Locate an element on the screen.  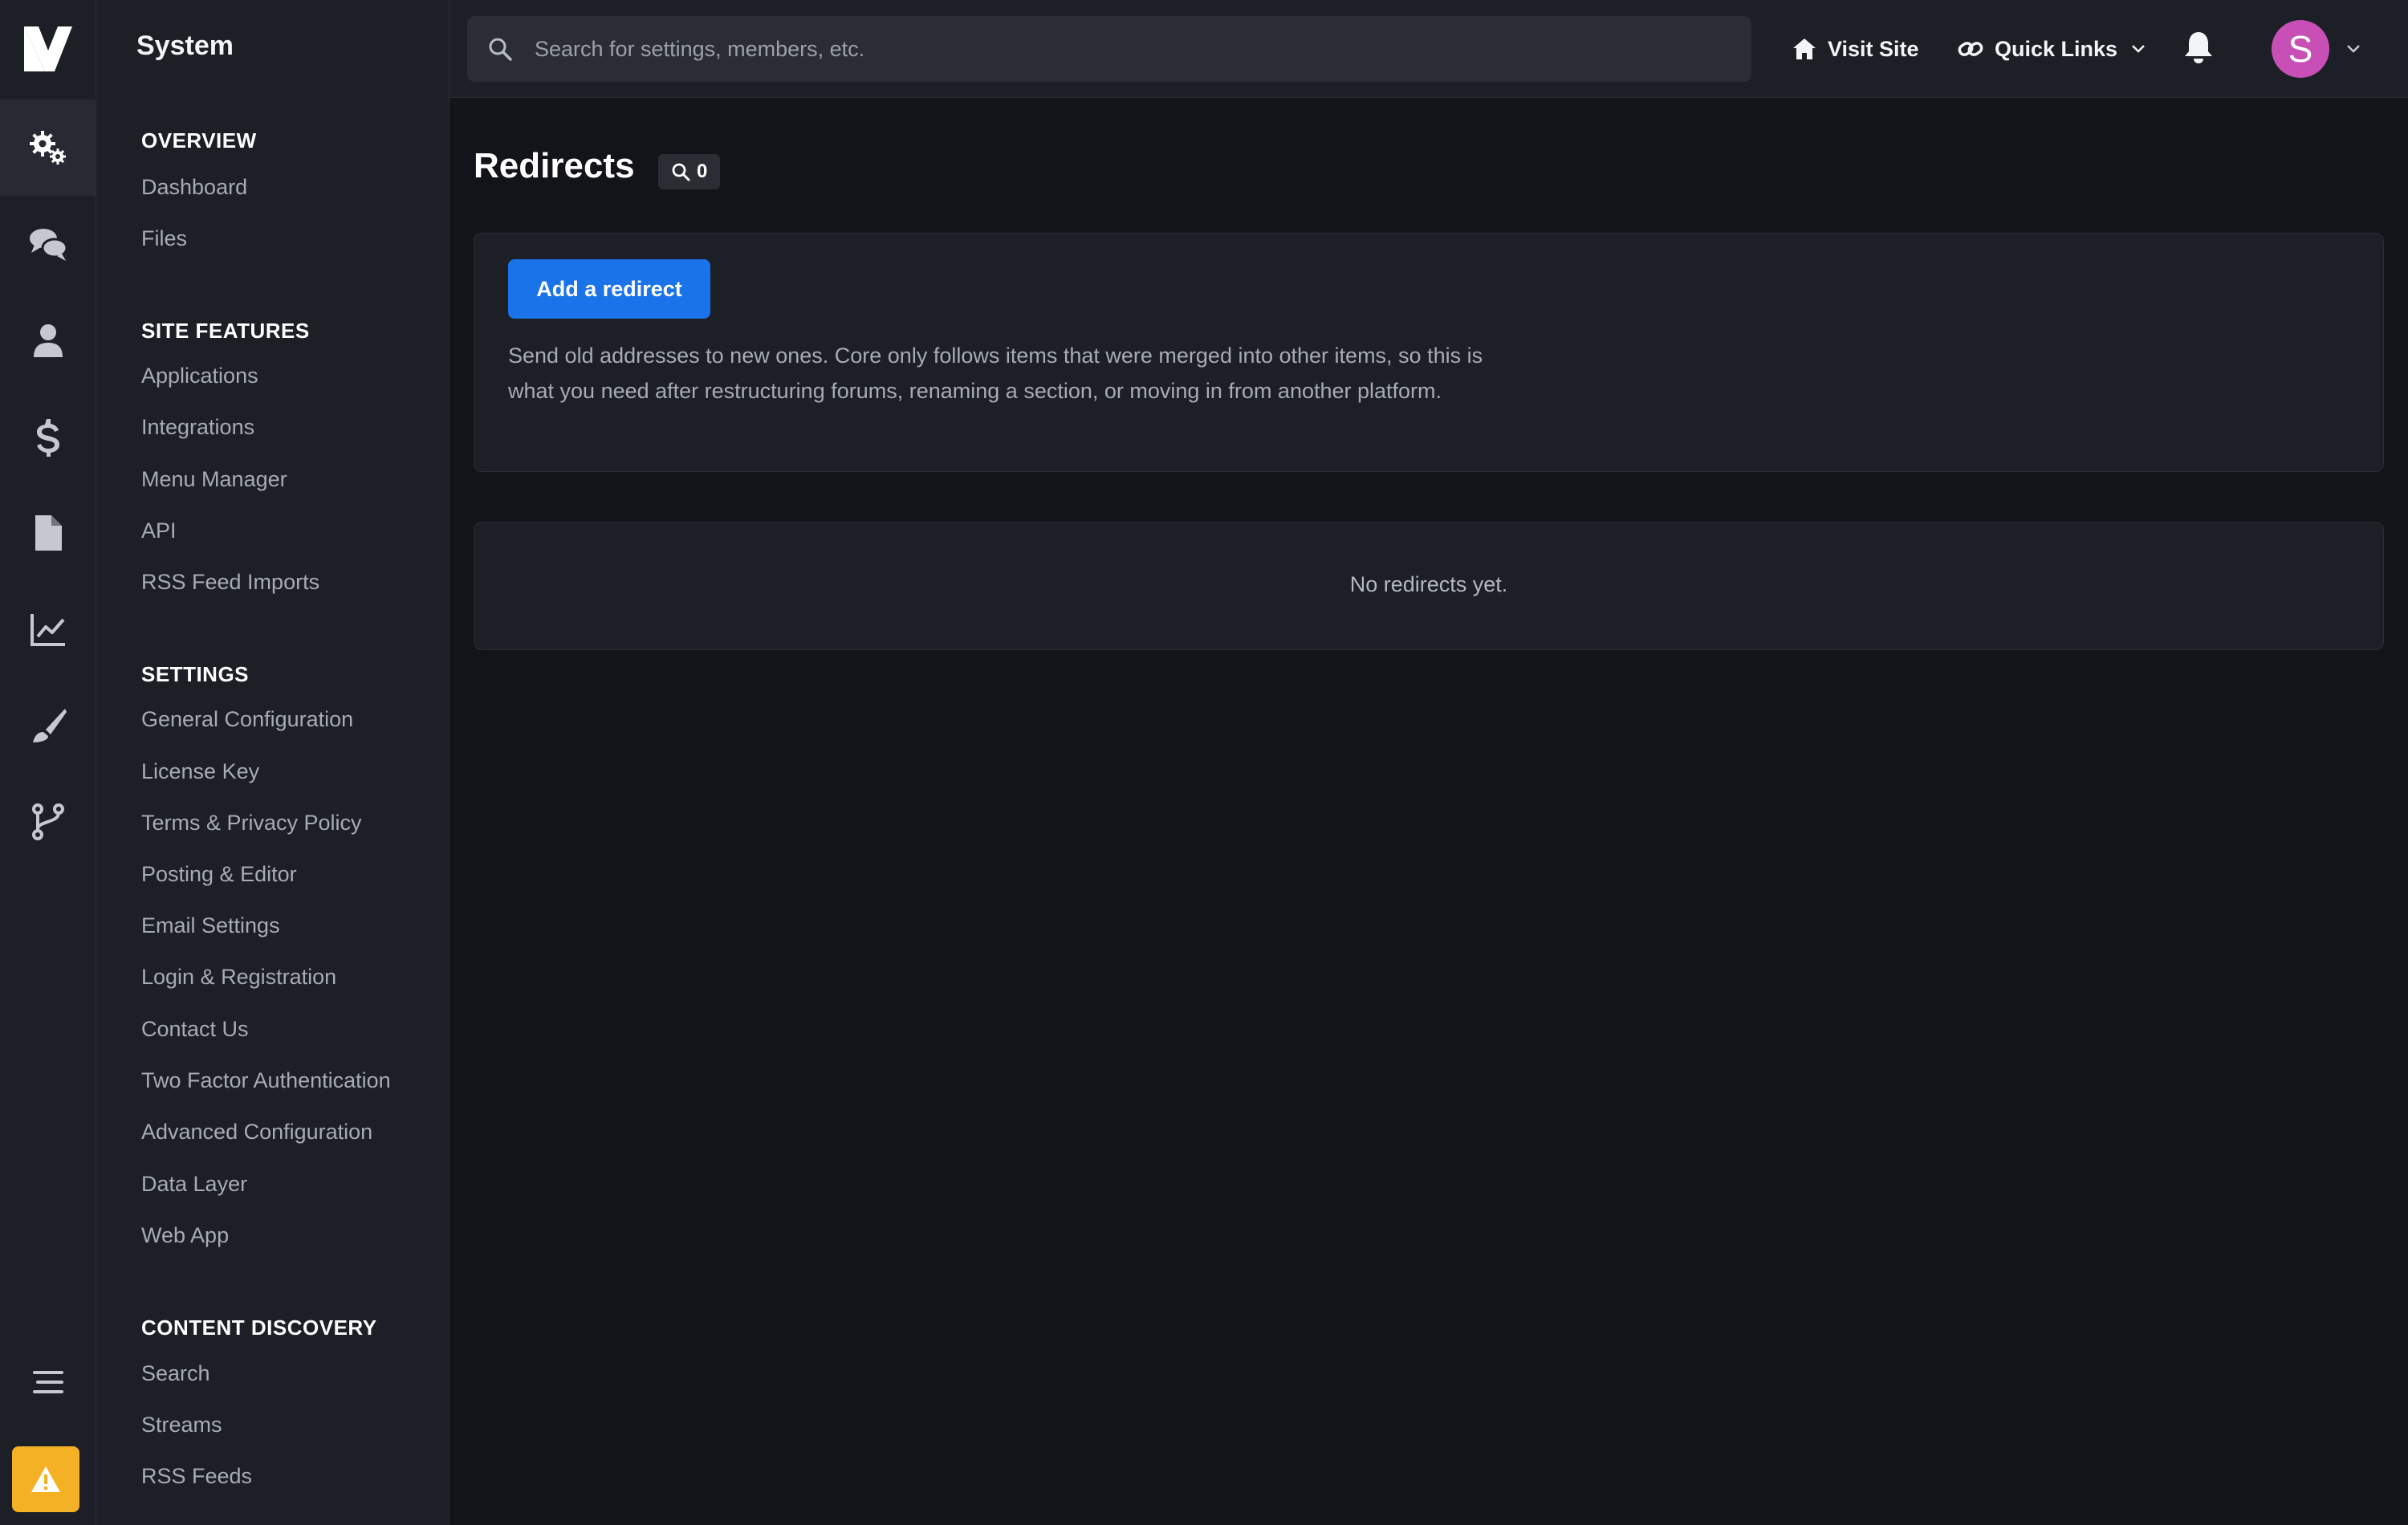
sidebar-item-login-registration: Login & Registration is located at coordinates (238, 977).